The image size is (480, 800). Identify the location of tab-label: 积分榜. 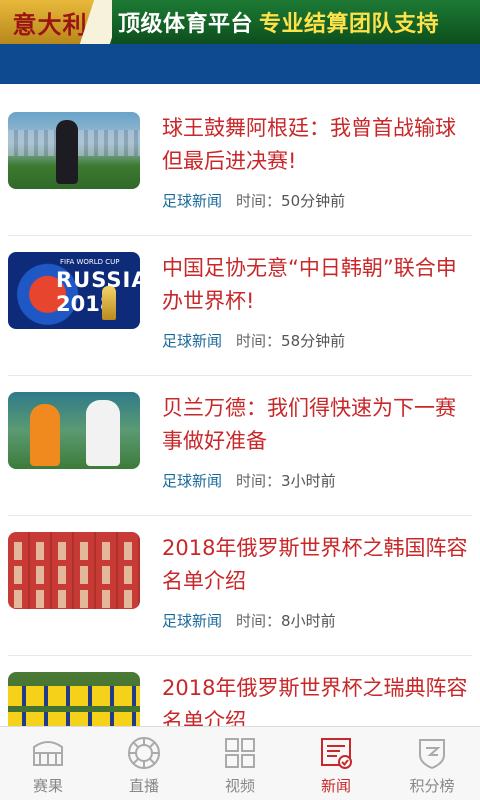
(432, 786).